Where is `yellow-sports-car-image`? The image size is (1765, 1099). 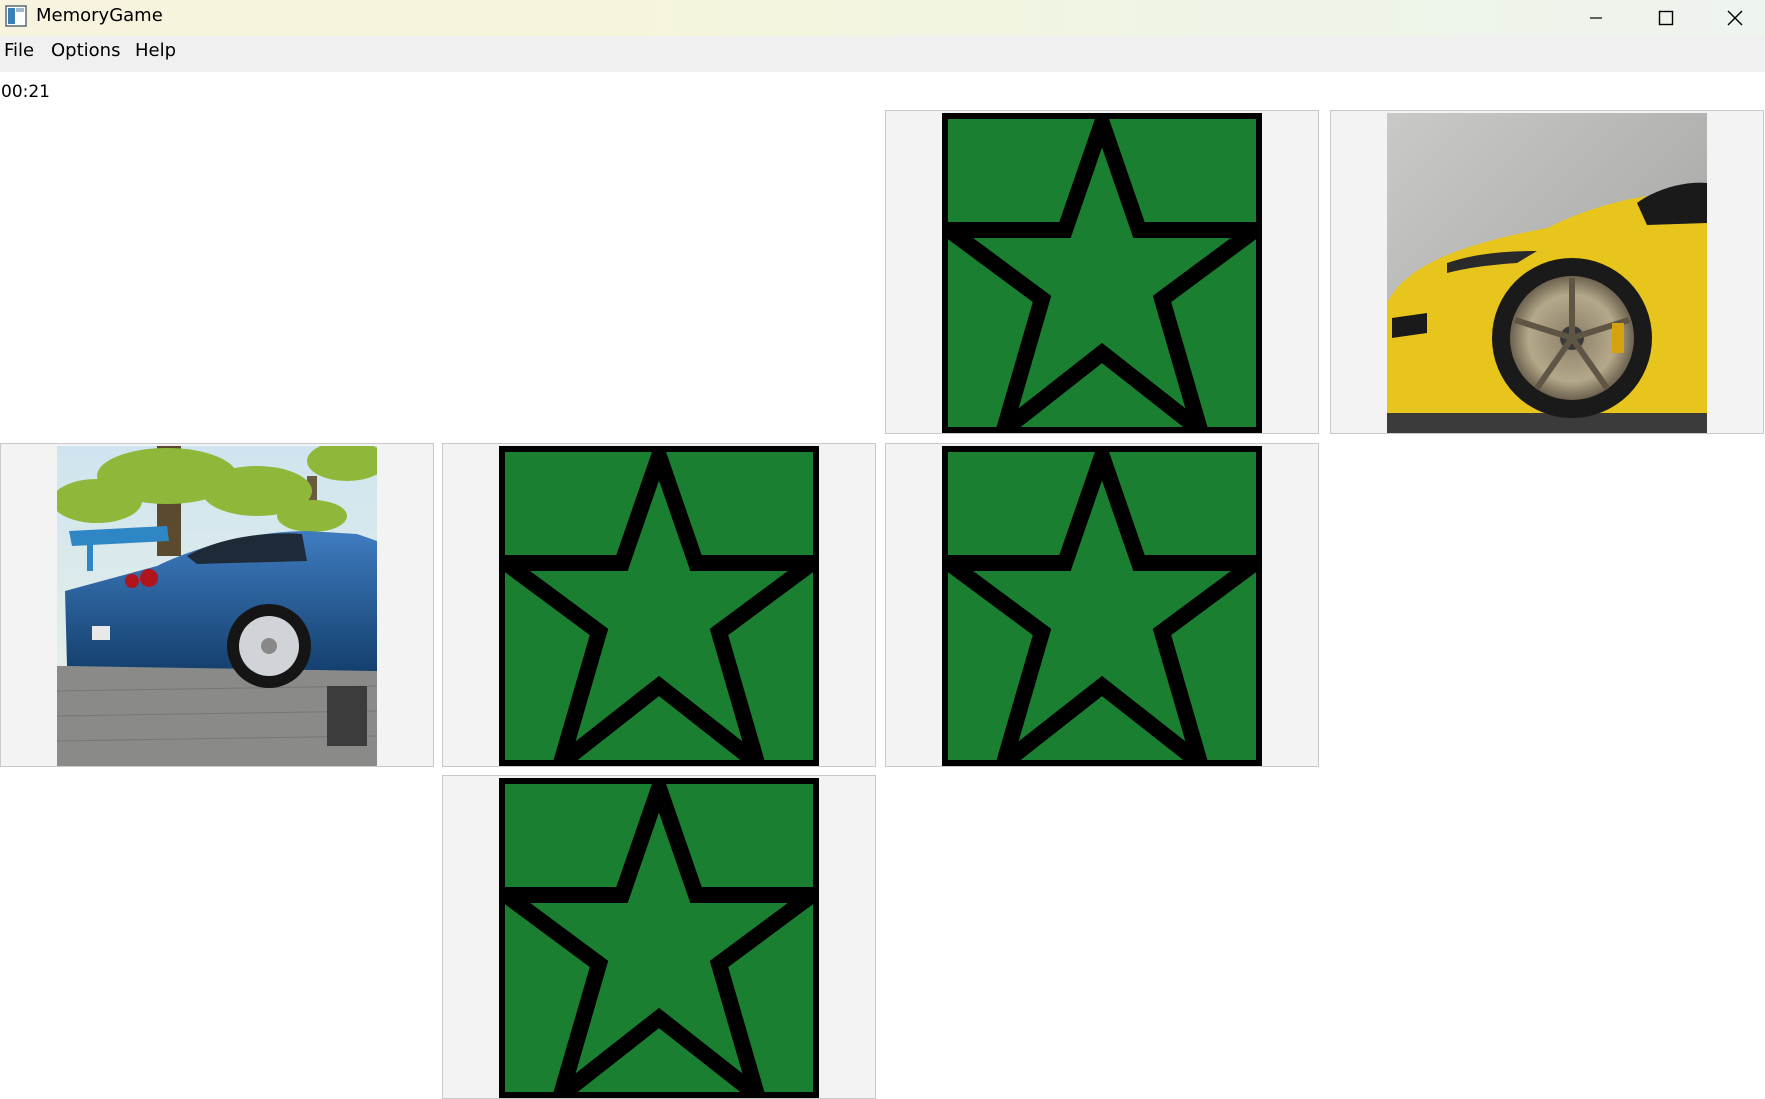 yellow-sports-car-image is located at coordinates (1547, 273).